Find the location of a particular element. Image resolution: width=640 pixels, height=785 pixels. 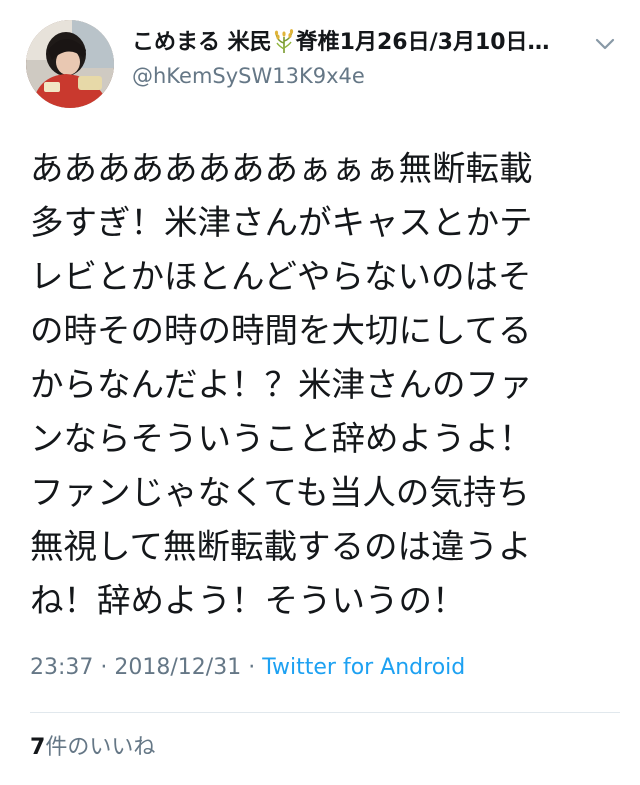

likes-label: 件のいいね is located at coordinates (100, 747).